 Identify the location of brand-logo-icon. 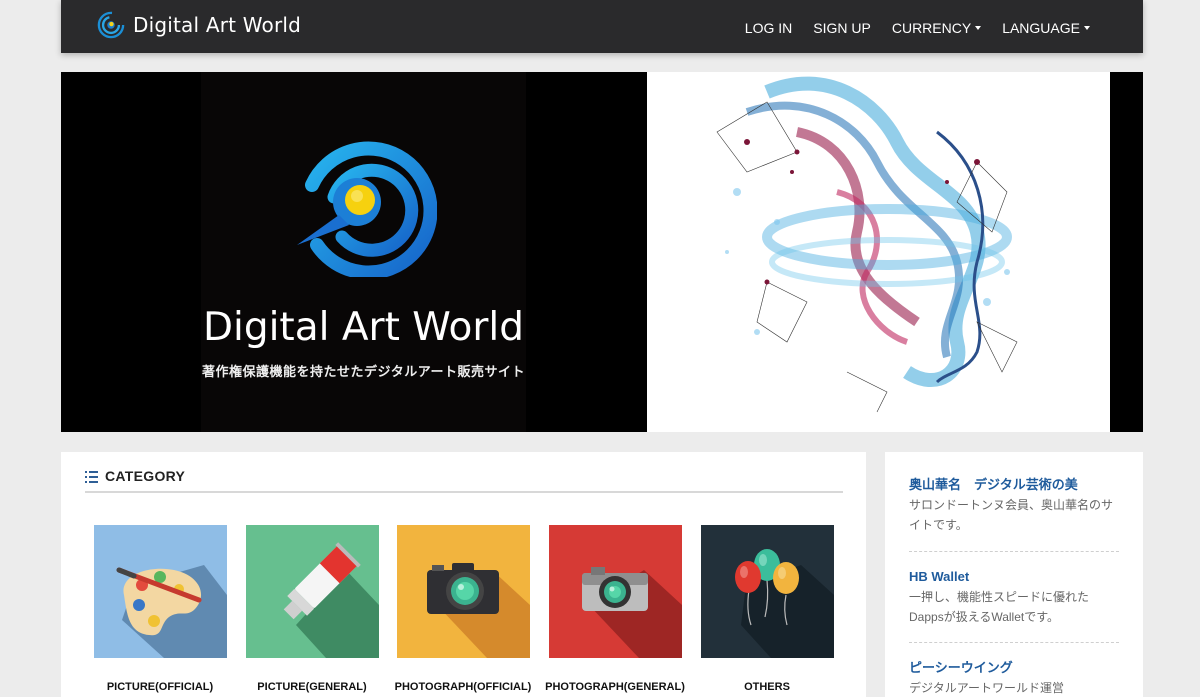
(111, 25).